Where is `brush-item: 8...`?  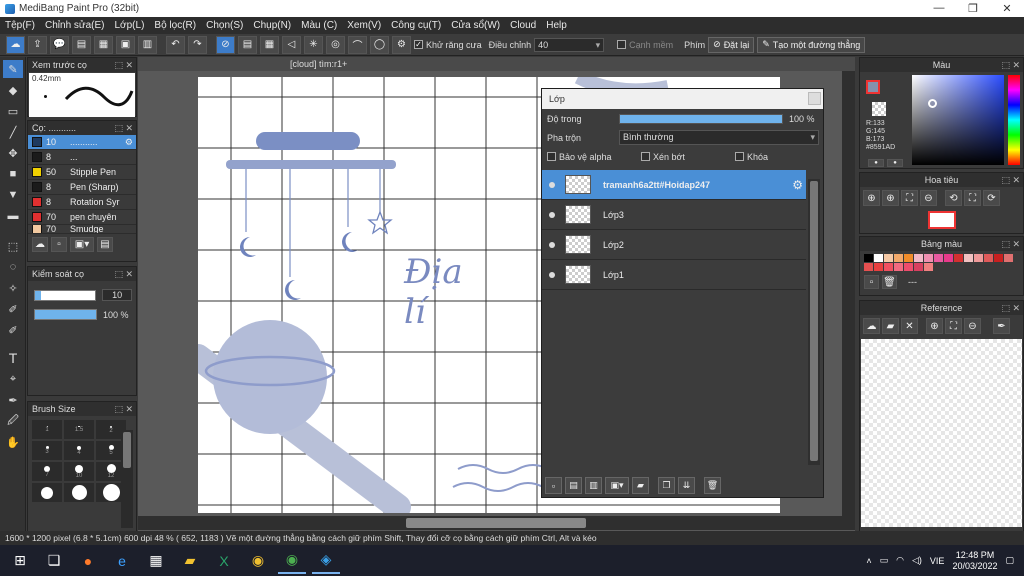
brush-item: 8... is located at coordinates (82, 157).